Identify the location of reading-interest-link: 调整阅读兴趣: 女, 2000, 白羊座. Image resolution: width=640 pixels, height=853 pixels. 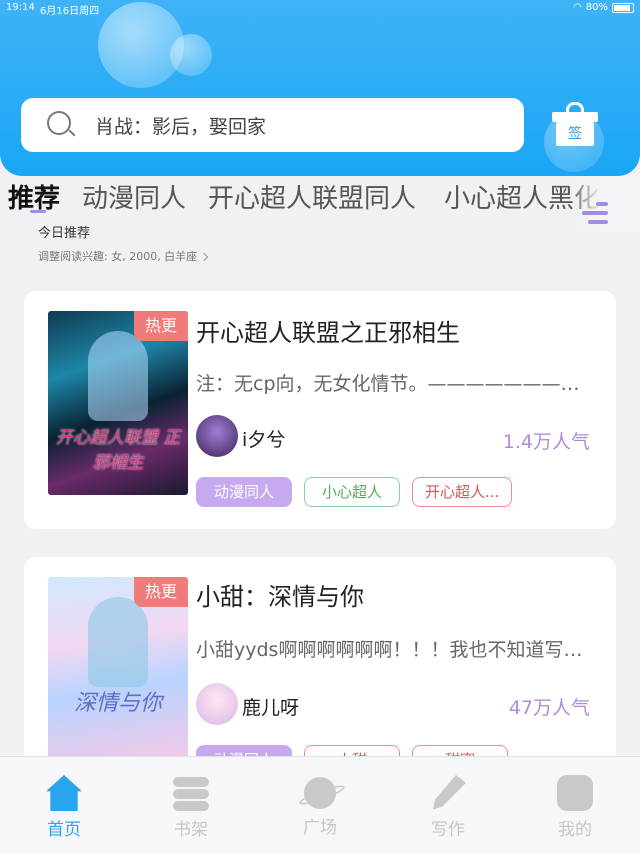
(123, 256).